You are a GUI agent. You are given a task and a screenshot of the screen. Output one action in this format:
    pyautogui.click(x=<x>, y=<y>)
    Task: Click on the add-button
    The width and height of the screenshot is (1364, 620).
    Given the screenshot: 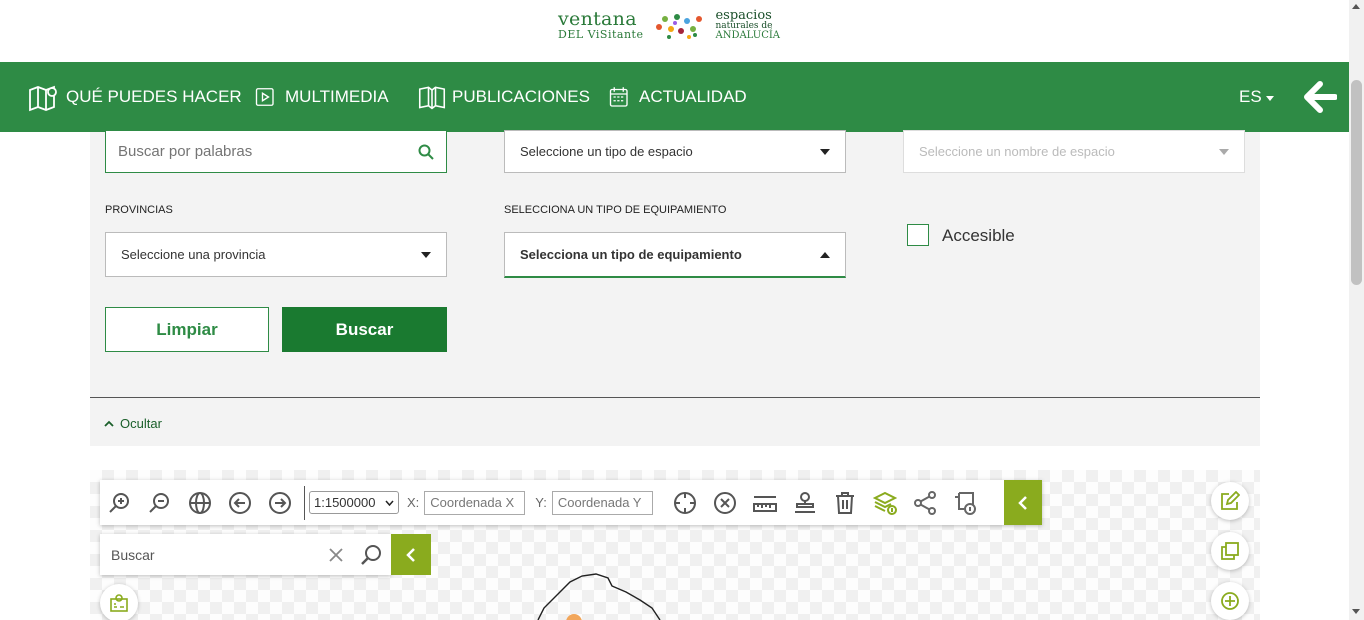 What is the action you would take?
    pyautogui.click(x=1230, y=601)
    